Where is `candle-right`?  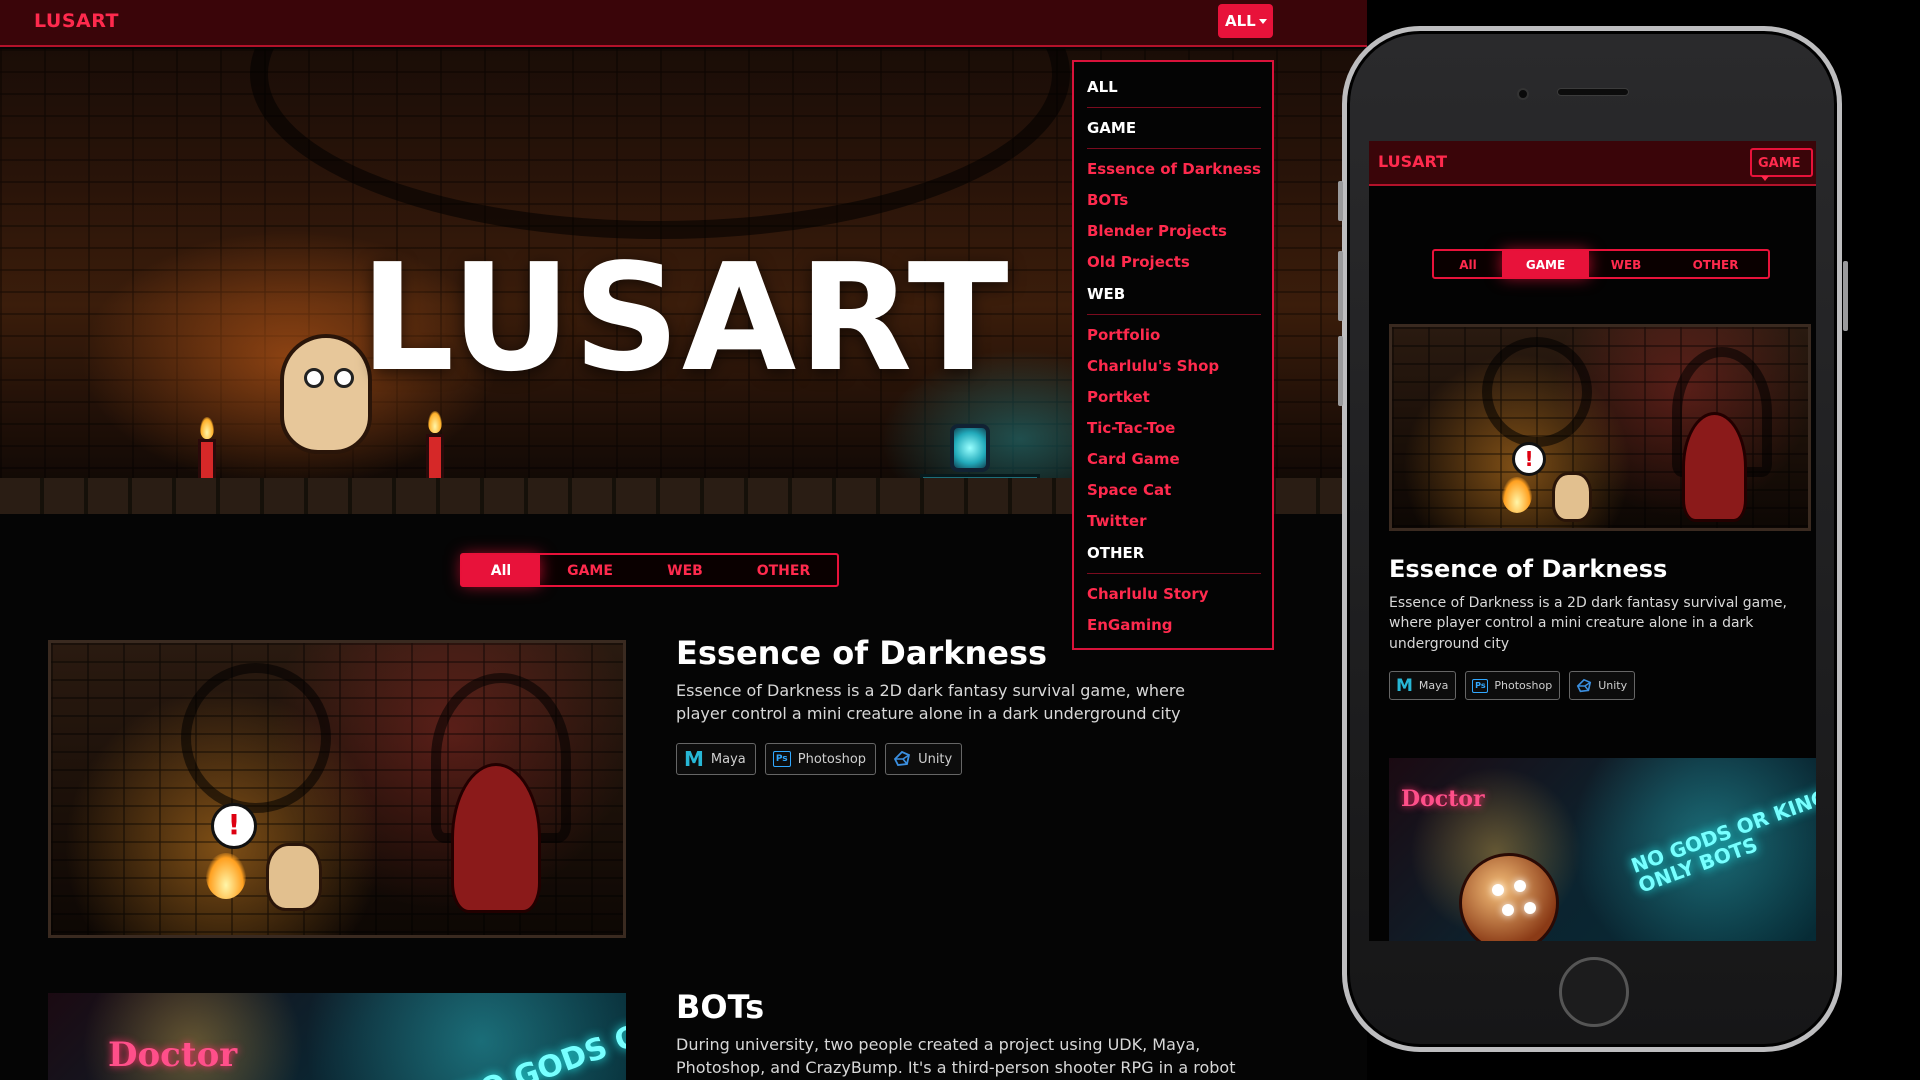 candle-right is located at coordinates (435, 458).